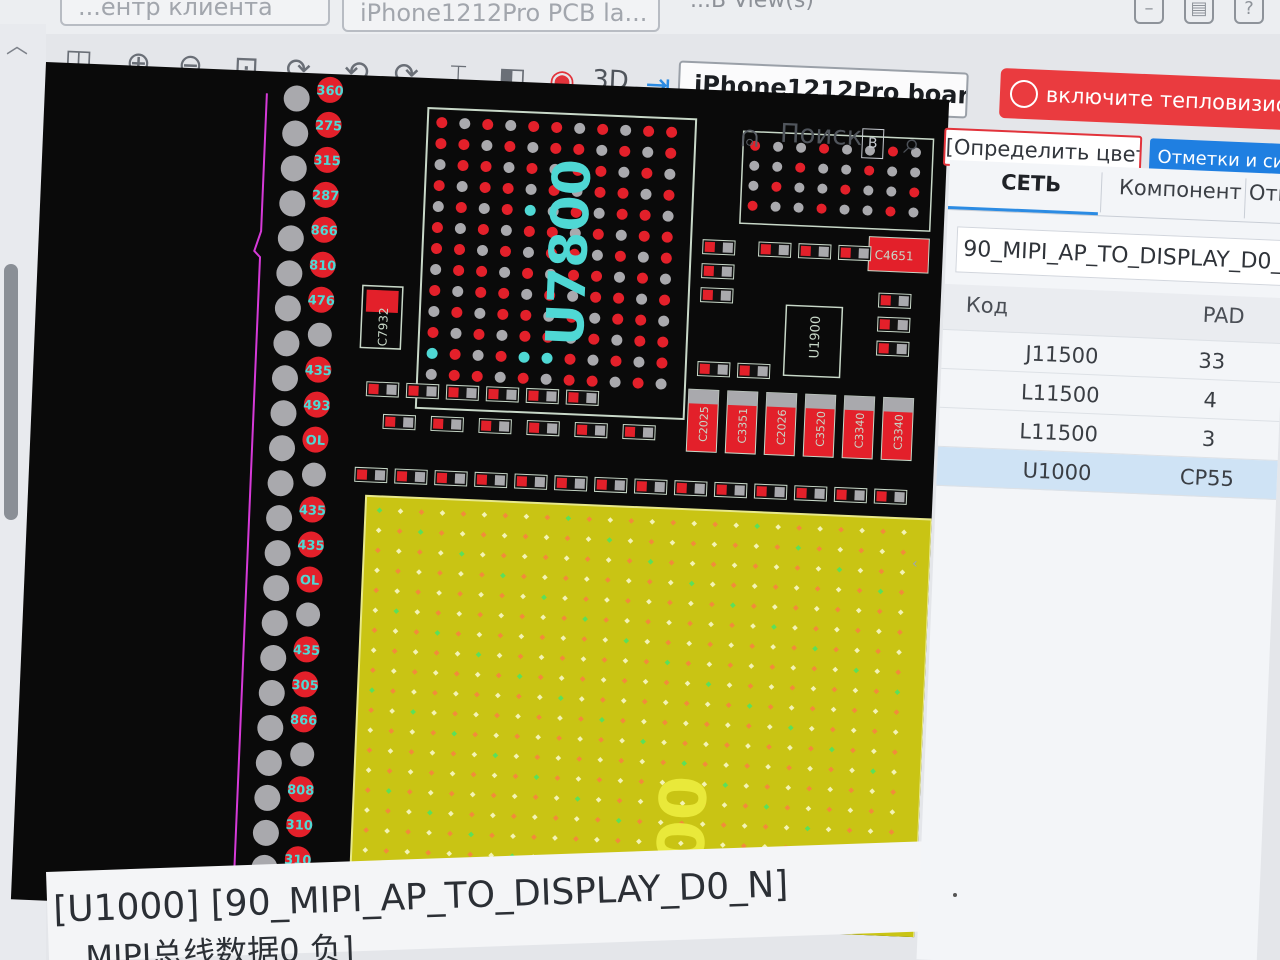 The width and height of the screenshot is (1280, 960). I want to click on pin-net-label: 287, so click(326, 196).